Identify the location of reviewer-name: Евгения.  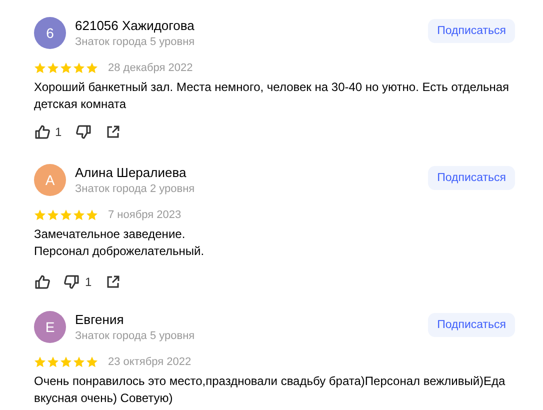
(247, 319).